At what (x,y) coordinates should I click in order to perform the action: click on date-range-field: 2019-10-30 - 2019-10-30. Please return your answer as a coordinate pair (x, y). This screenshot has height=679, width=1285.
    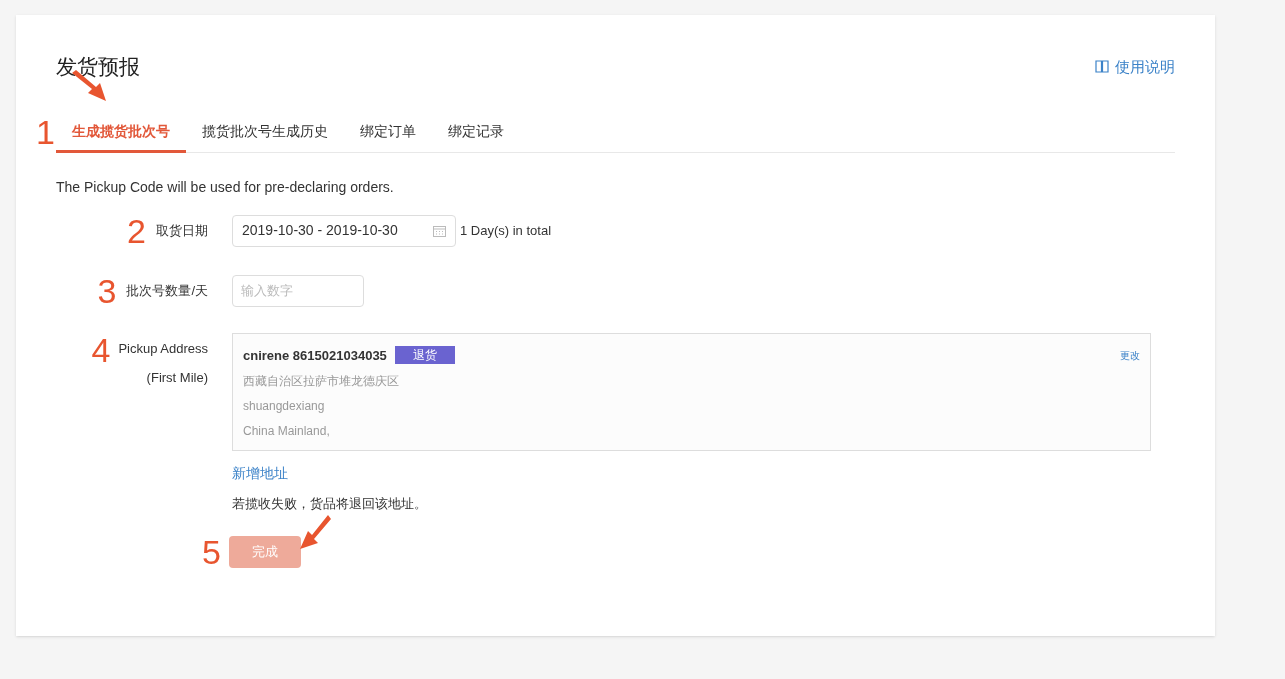
    Looking at the image, I should click on (344, 230).